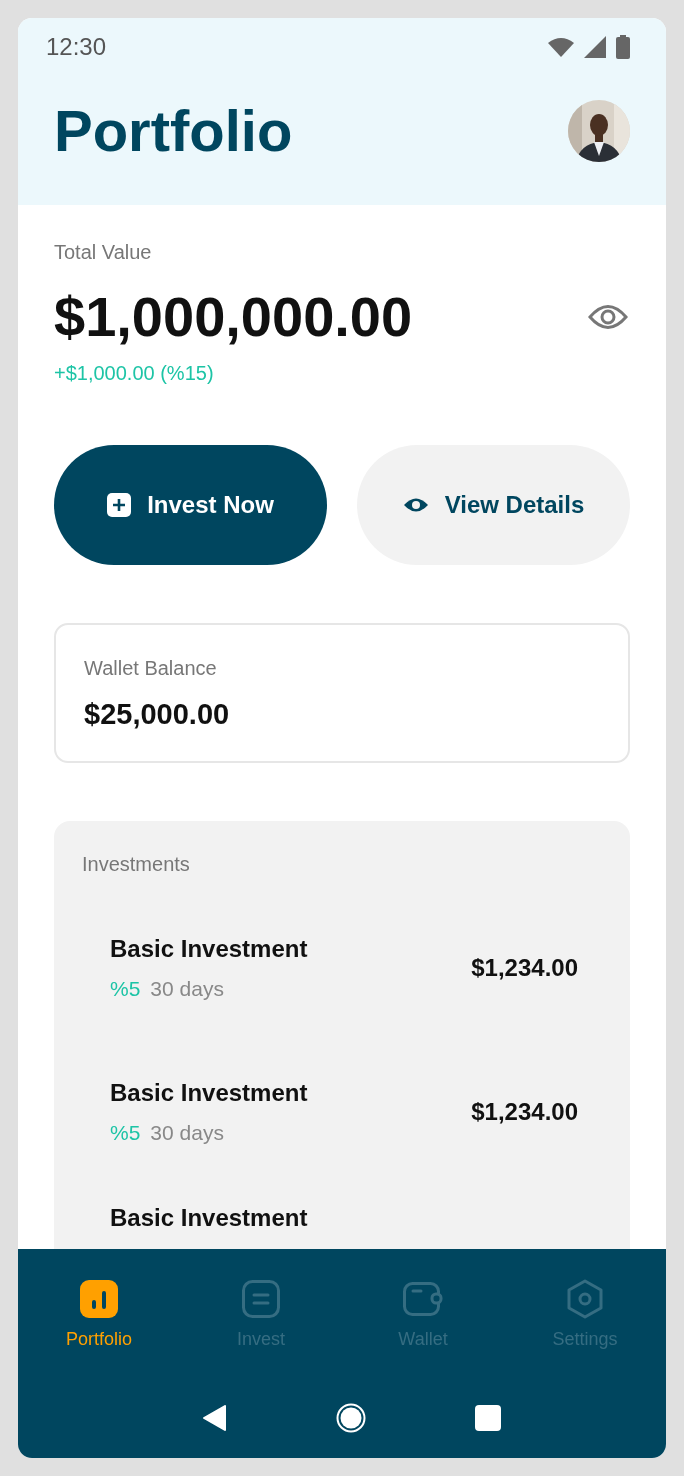  What do you see at coordinates (585, 1299) in the screenshot?
I see `settings-icon` at bounding box center [585, 1299].